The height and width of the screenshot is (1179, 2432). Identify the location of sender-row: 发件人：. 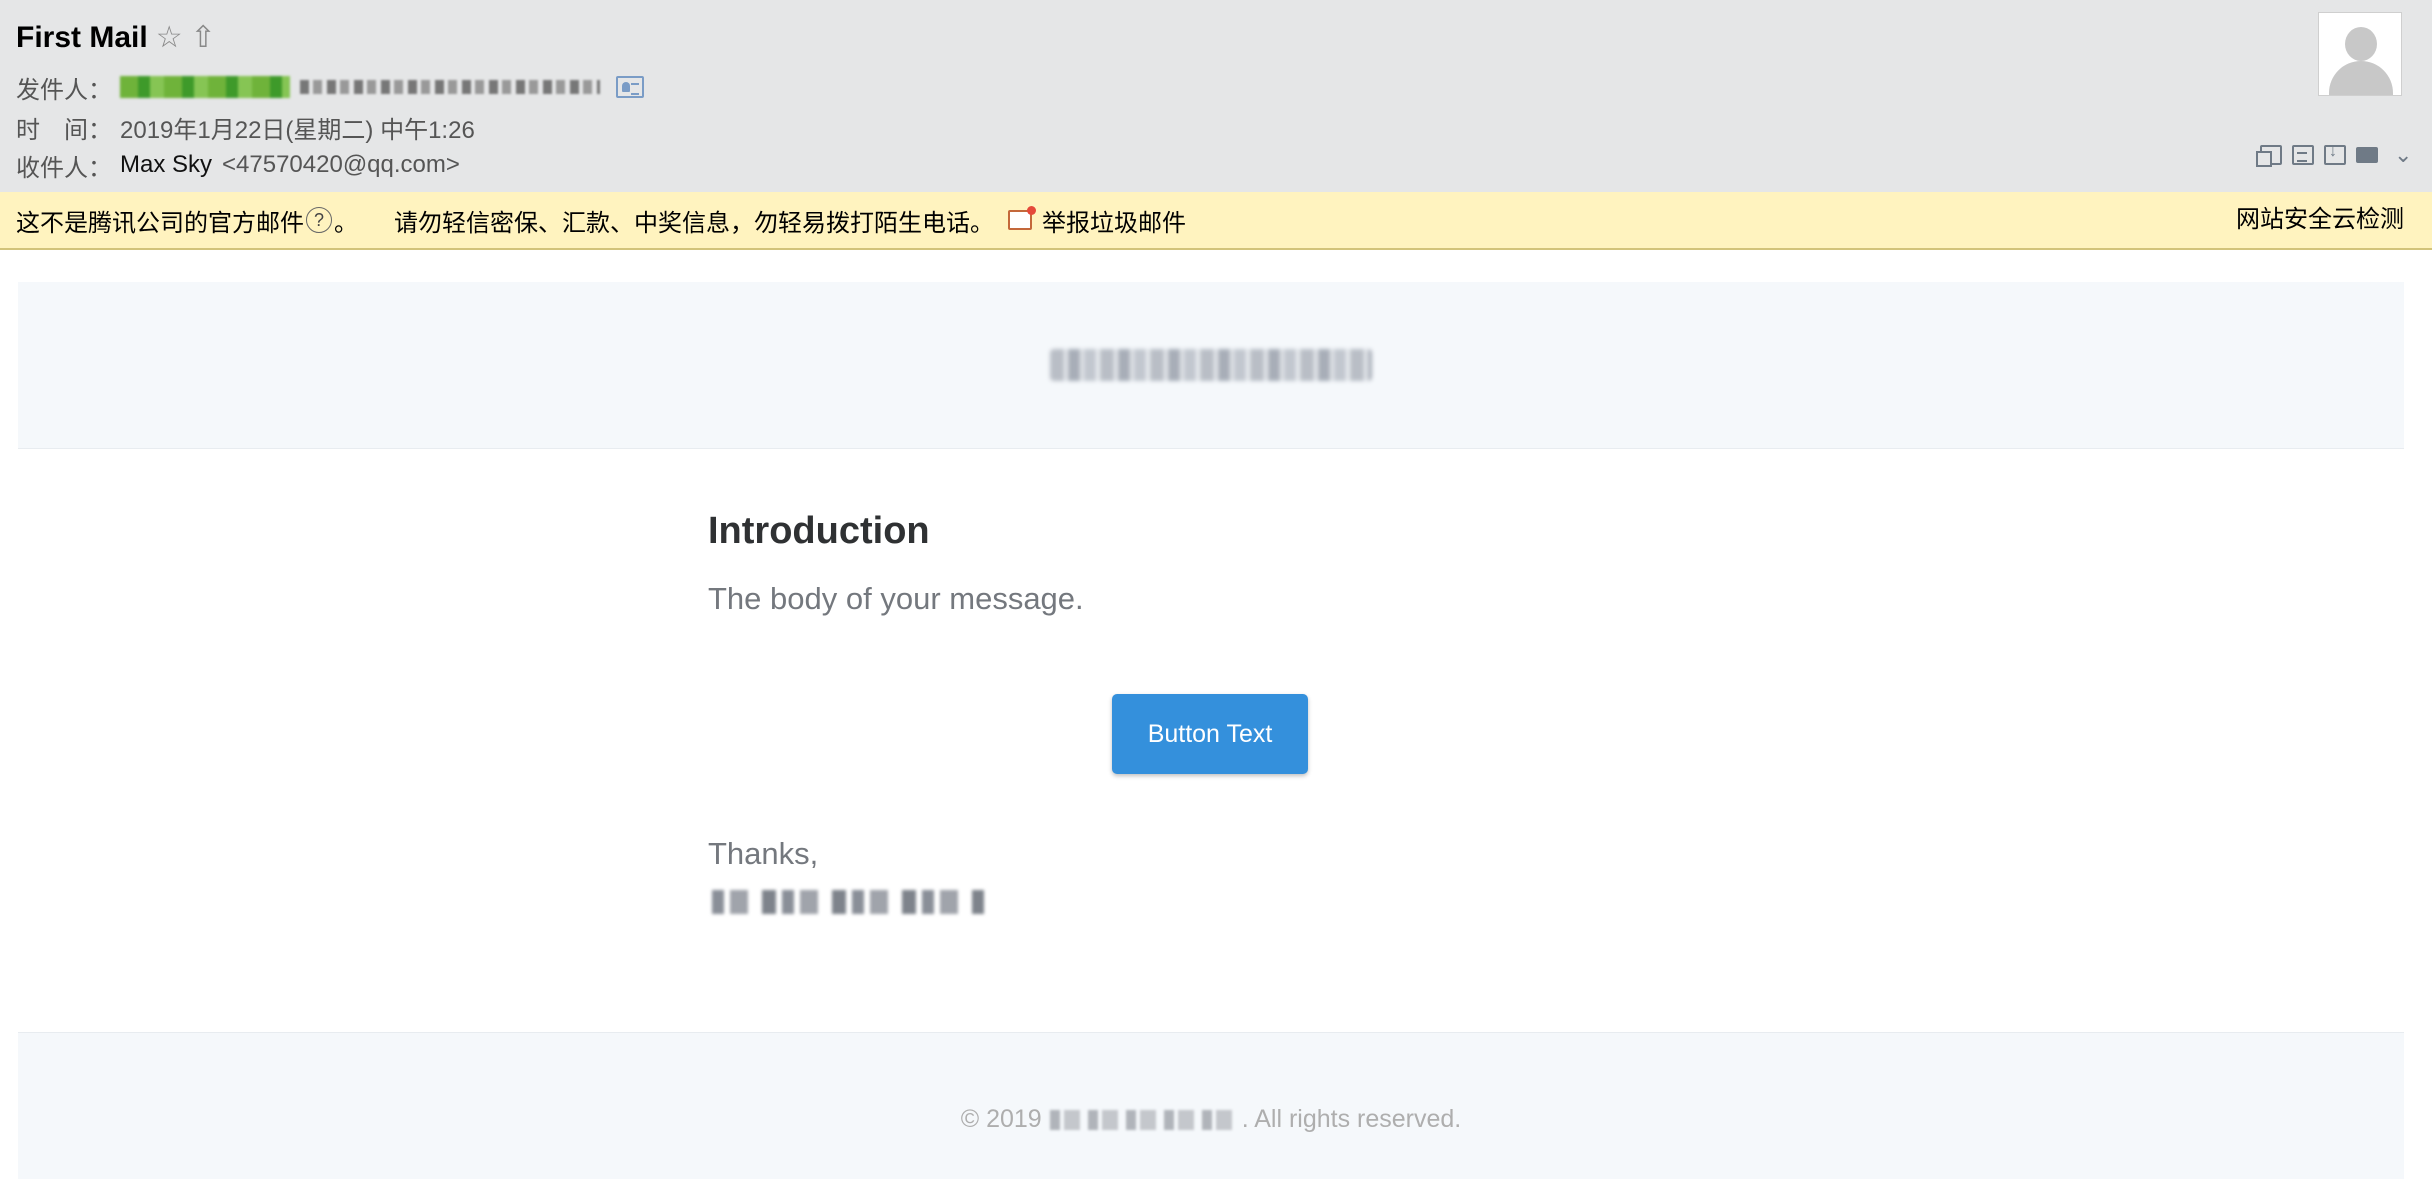
(330, 87).